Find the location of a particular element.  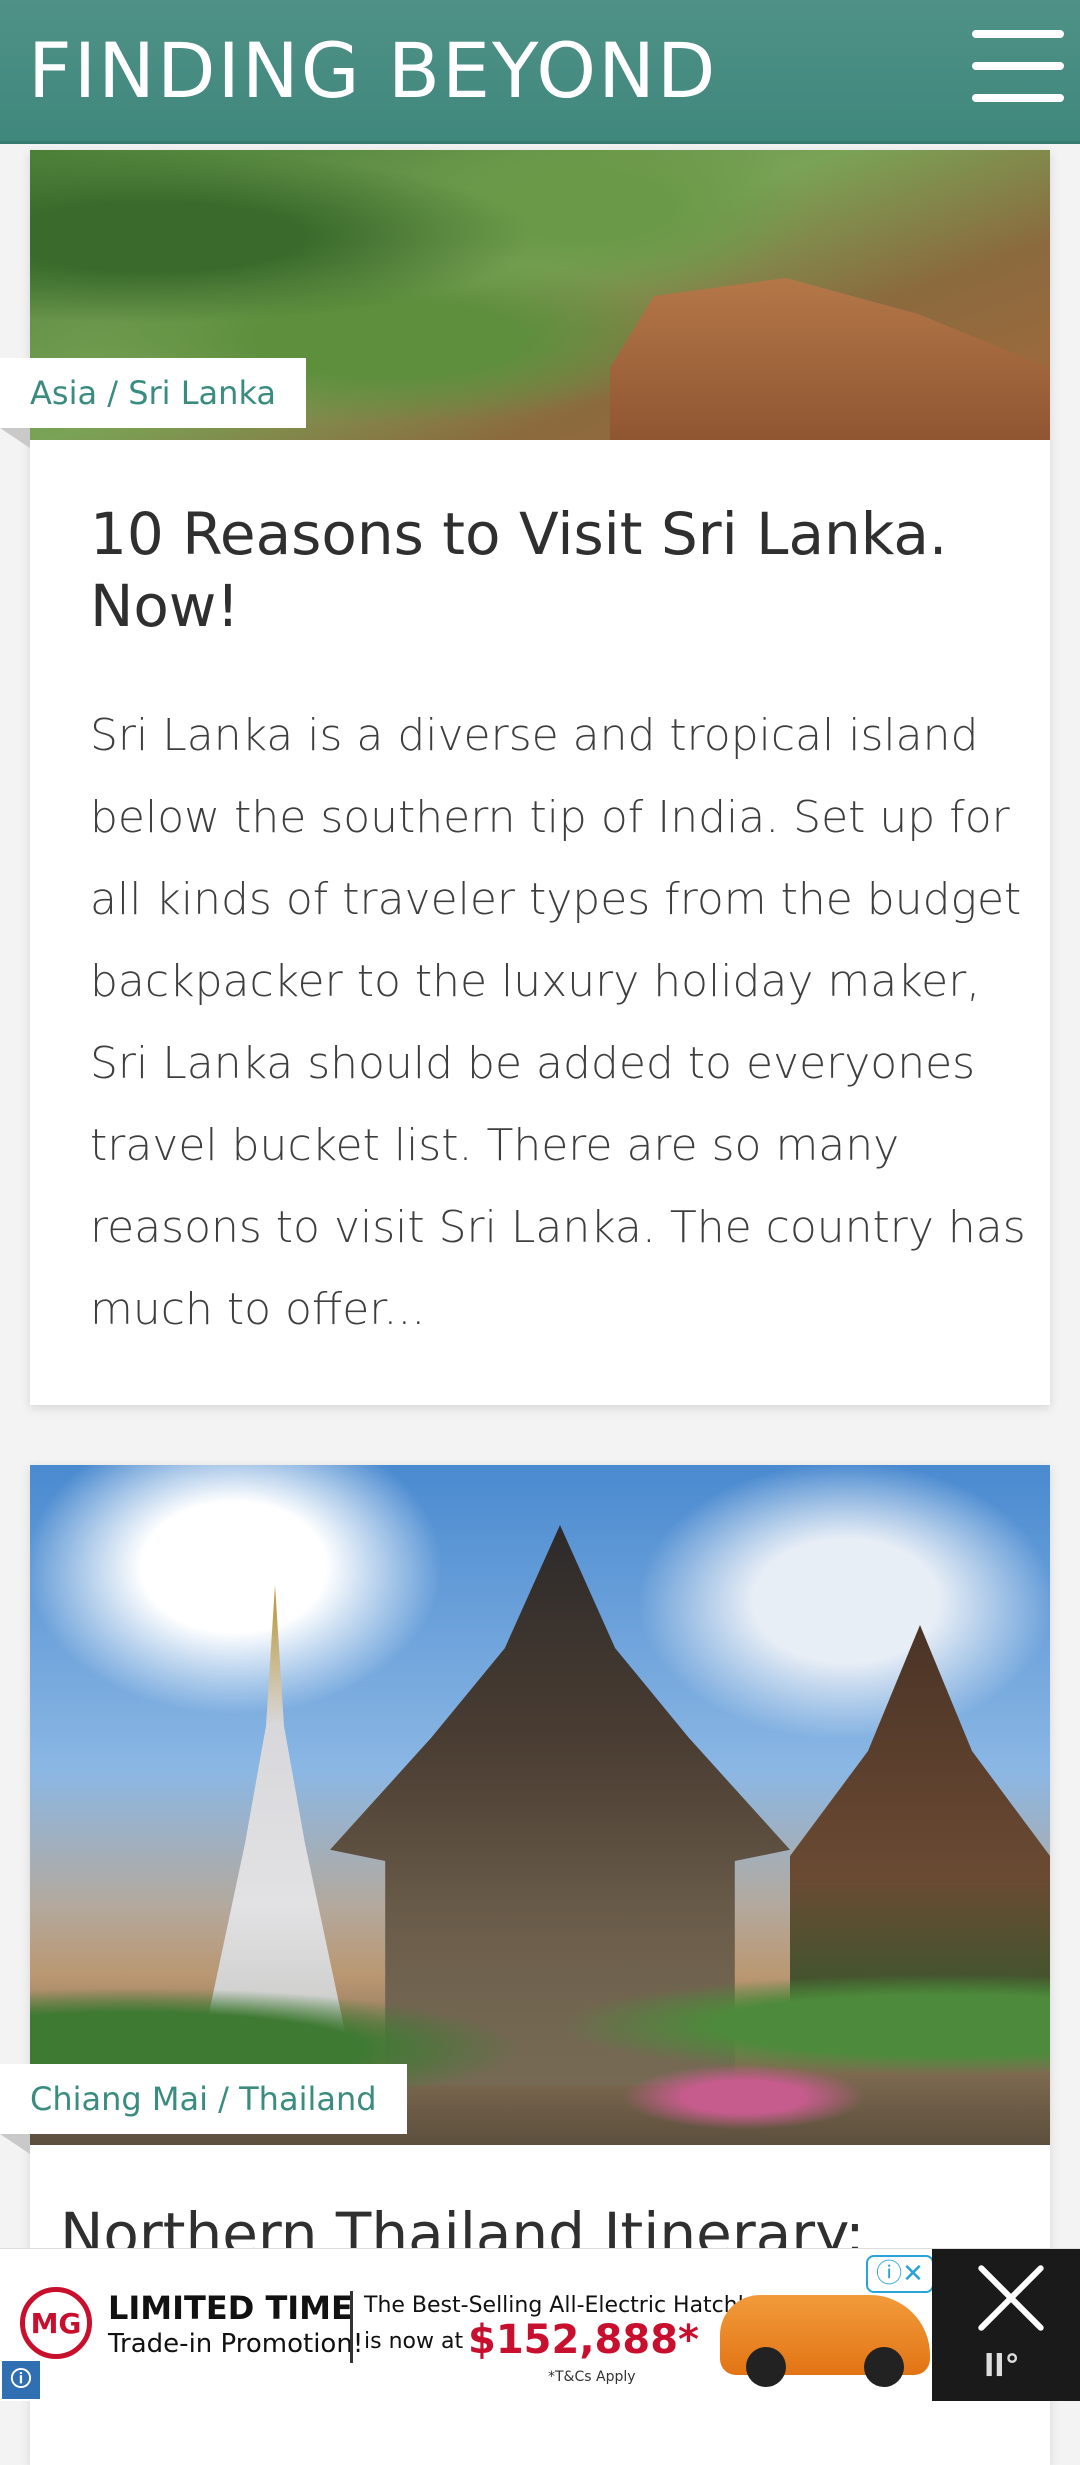

close-icon is located at coordinates (1010, 2299).